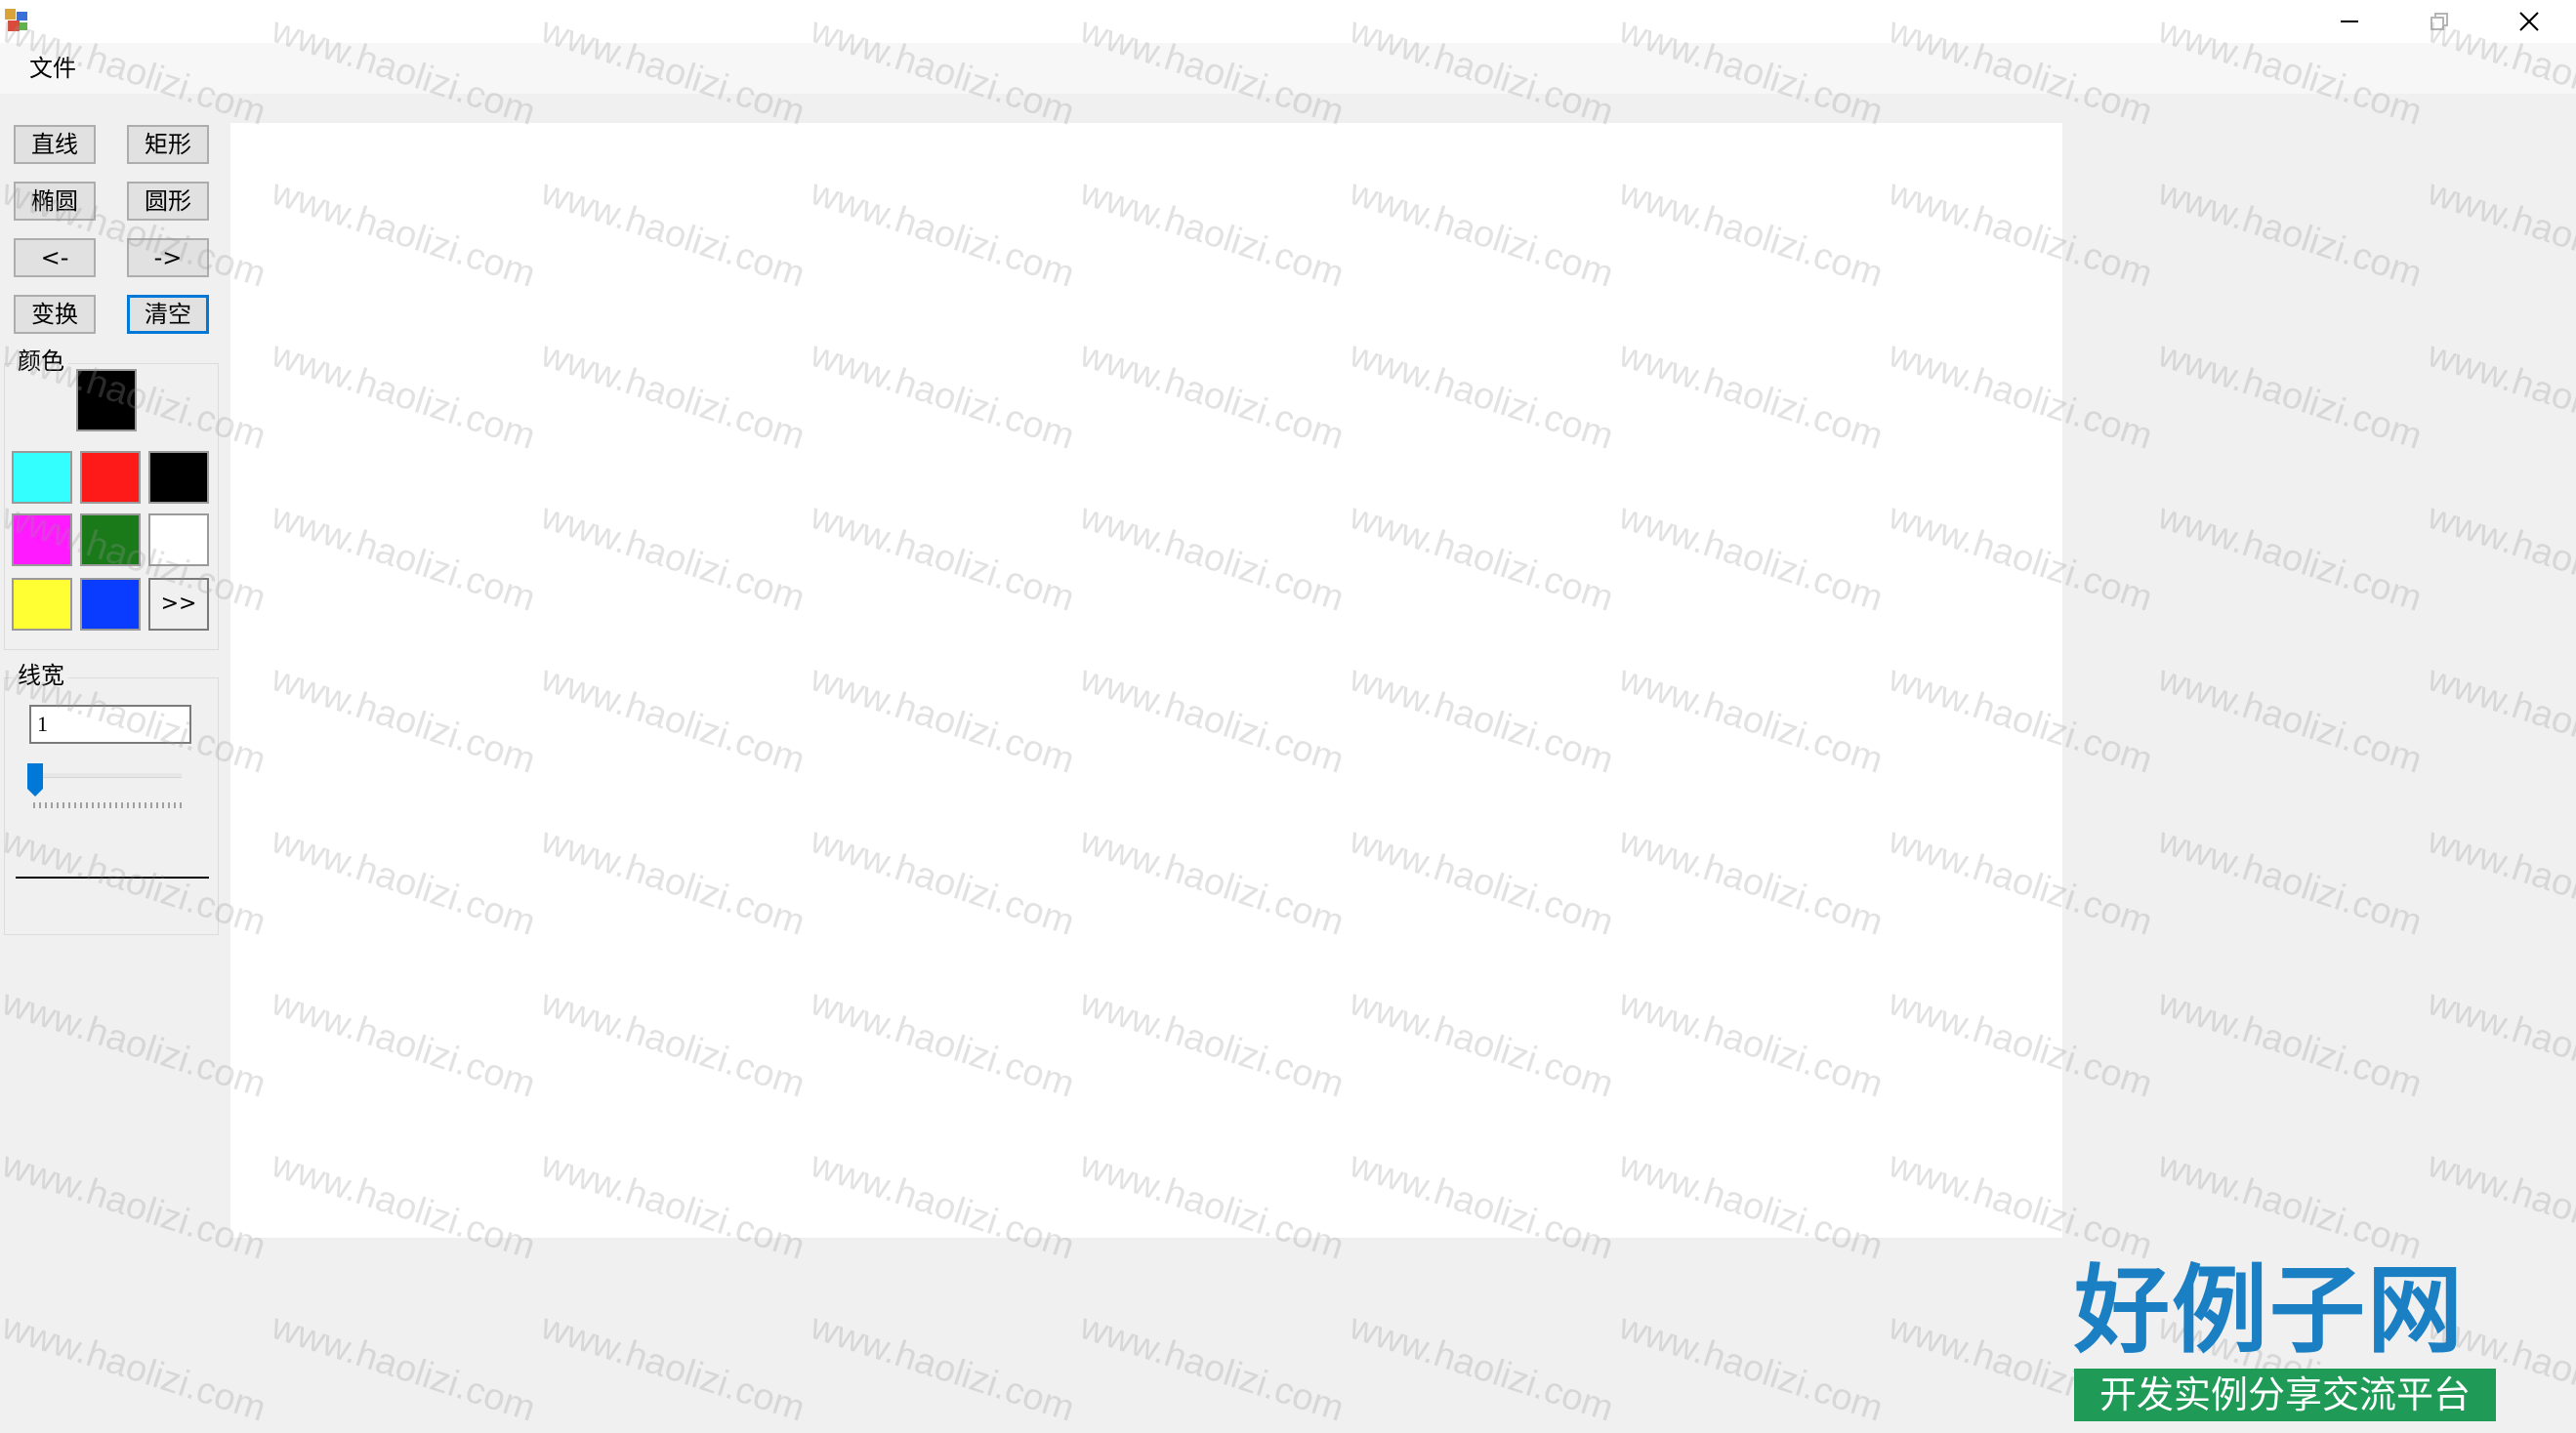 Image resolution: width=2576 pixels, height=1433 pixels. What do you see at coordinates (16, 20) in the screenshot?
I see `app-icon` at bounding box center [16, 20].